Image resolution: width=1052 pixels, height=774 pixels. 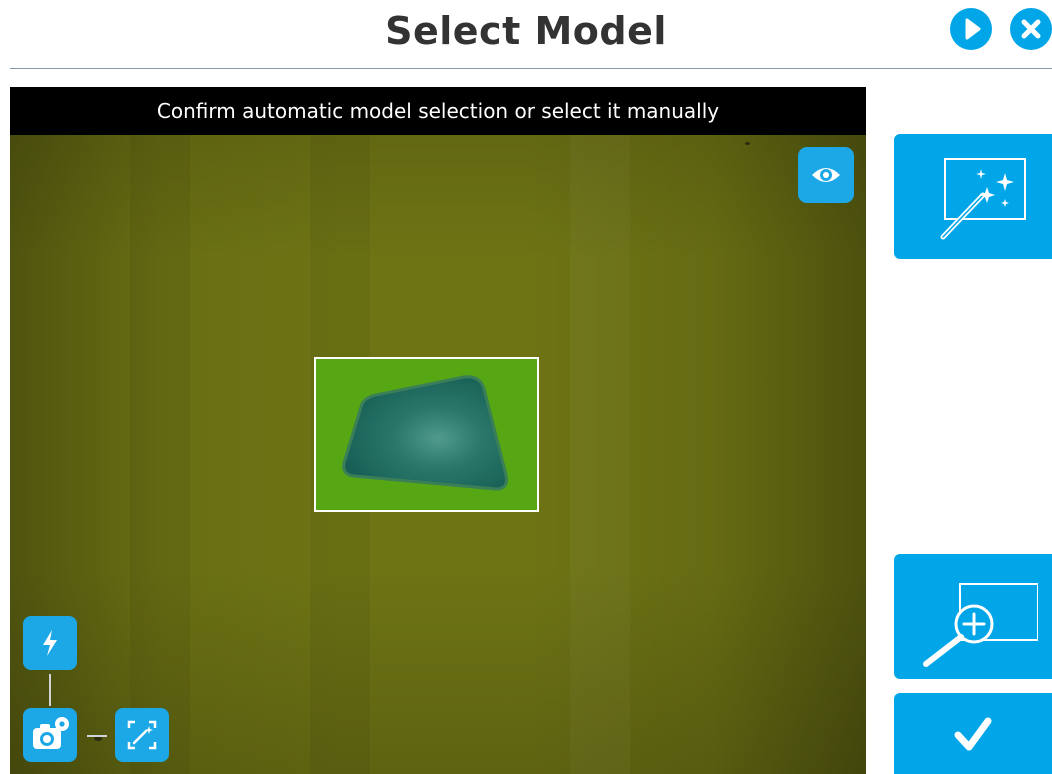 I want to click on magic-wand-sparkles-icon, so click(x=983, y=198).